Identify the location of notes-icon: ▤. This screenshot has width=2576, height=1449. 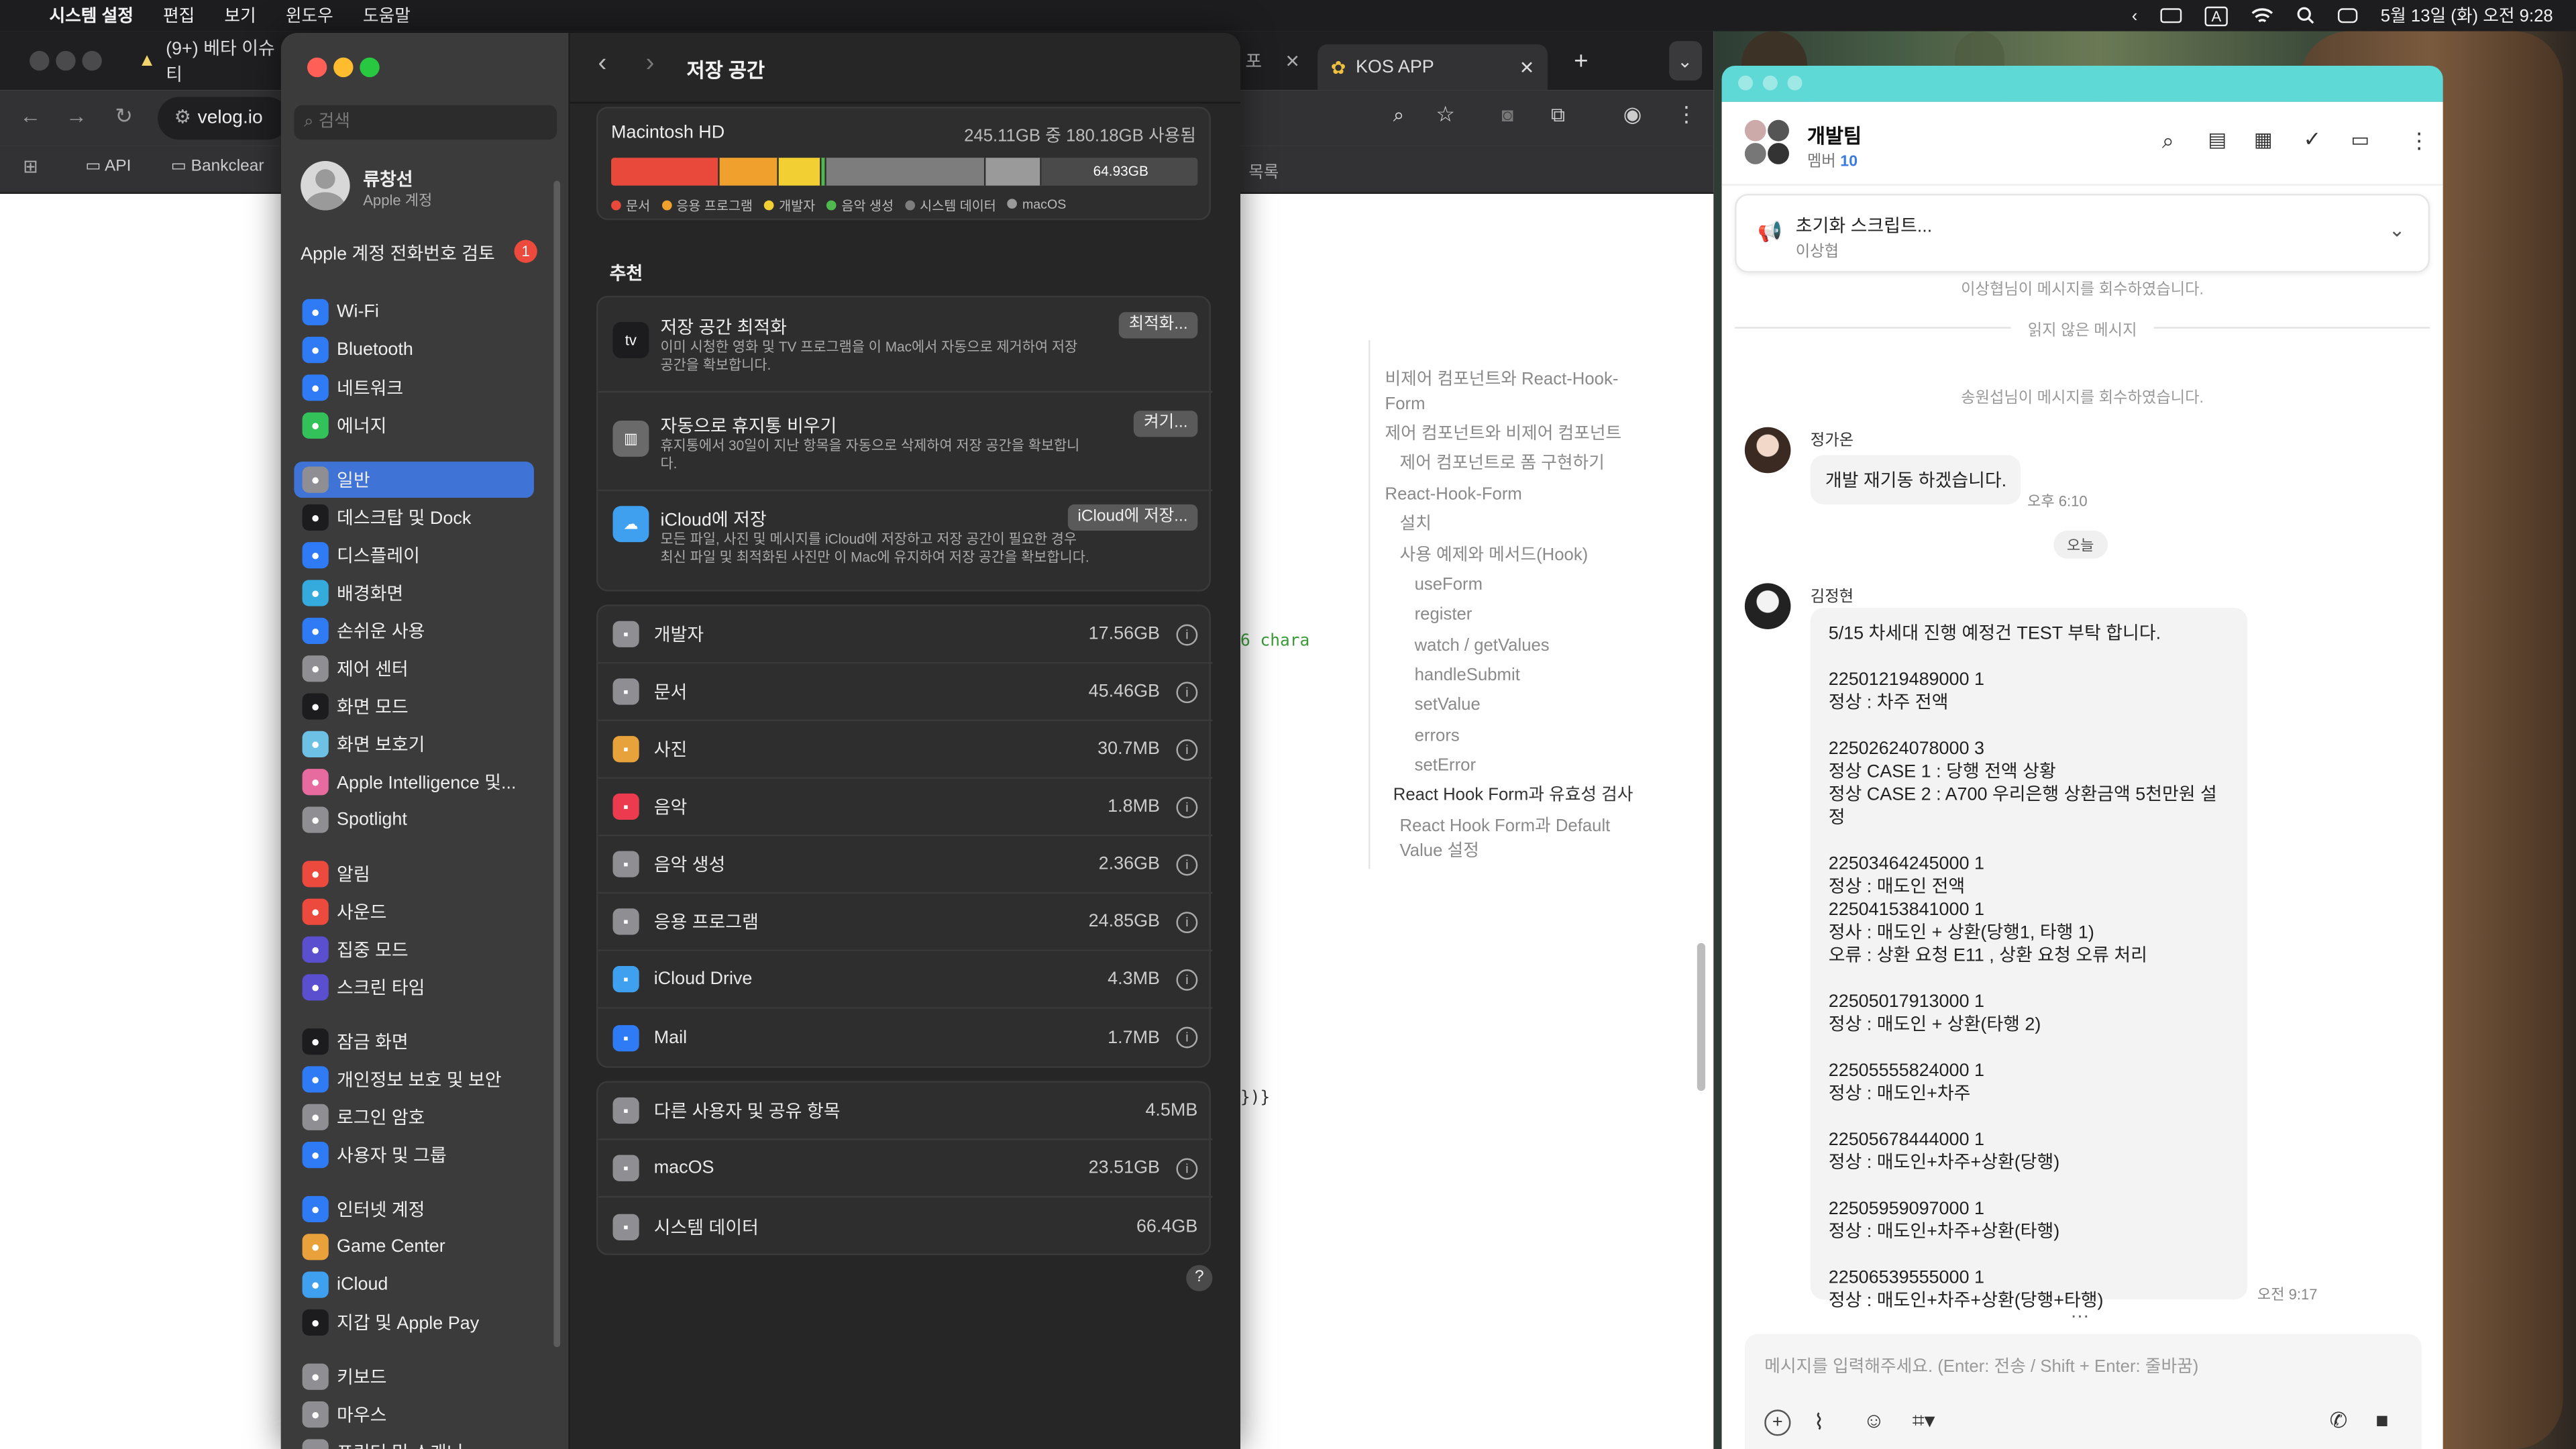
(2217, 139).